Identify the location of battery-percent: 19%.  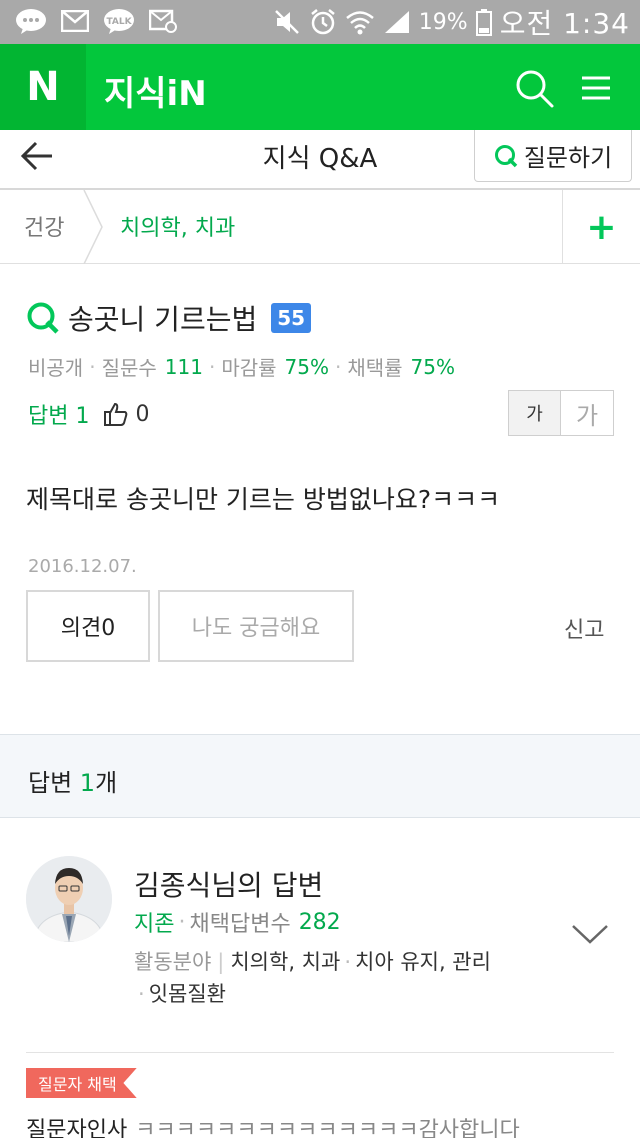
(443, 22).